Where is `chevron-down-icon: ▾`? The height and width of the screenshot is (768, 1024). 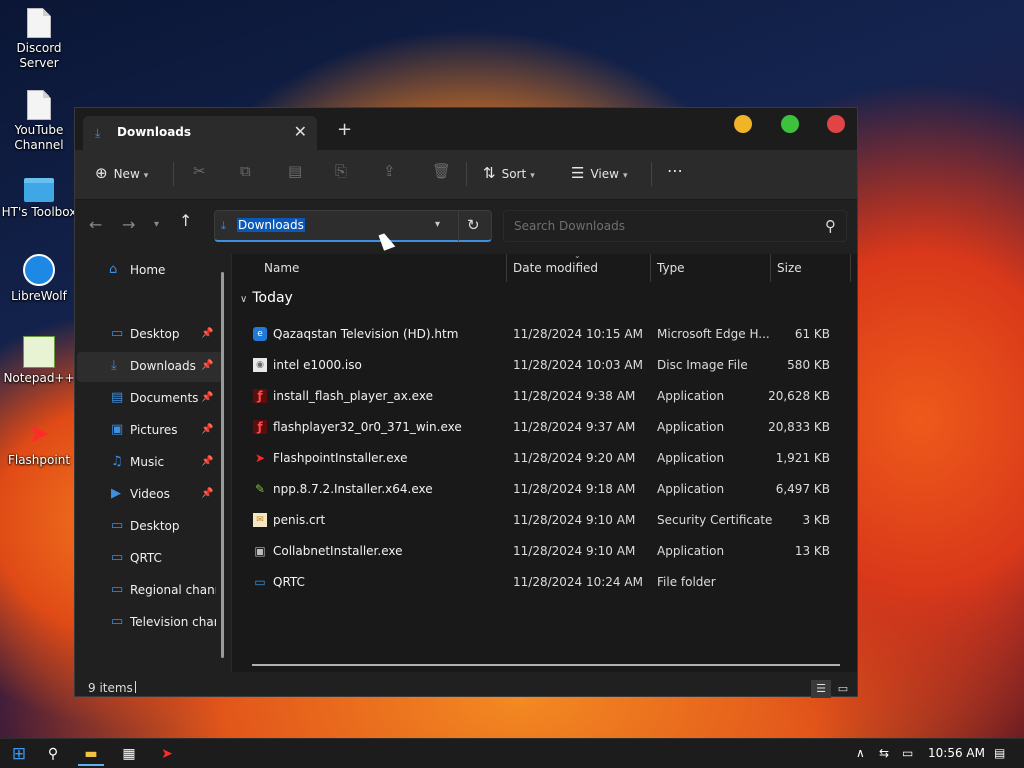 chevron-down-icon: ▾ is located at coordinates (437, 224).